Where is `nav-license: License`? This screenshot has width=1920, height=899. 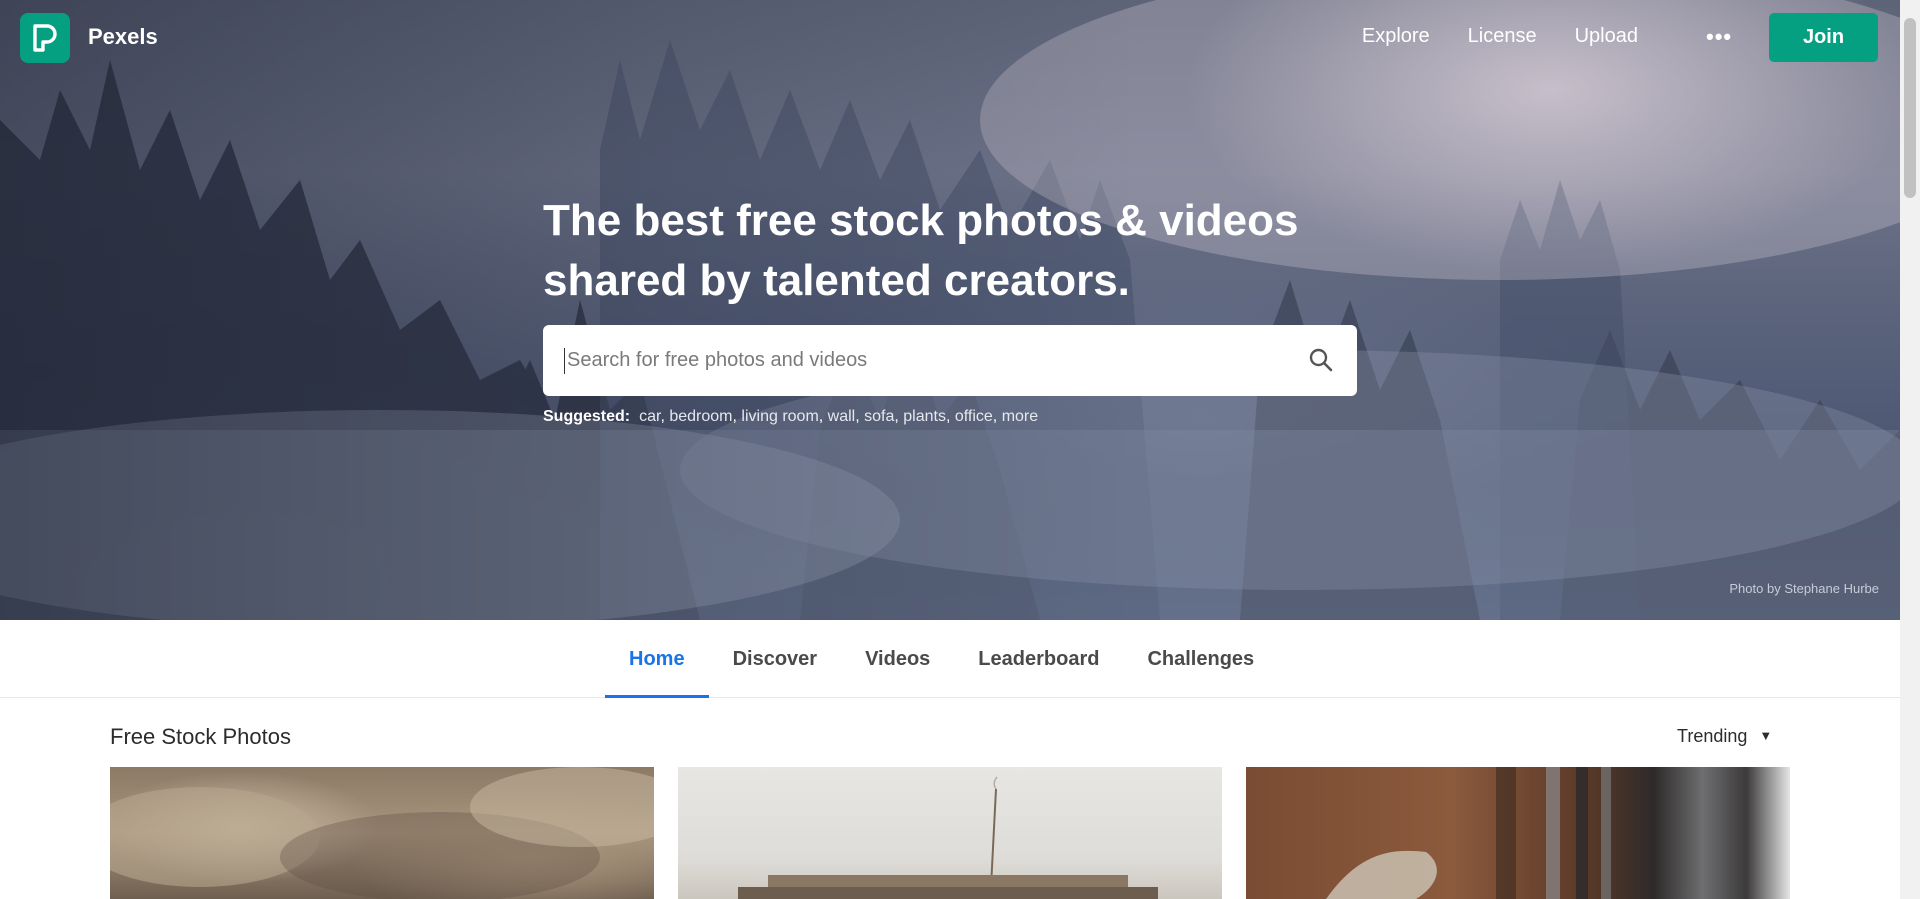 nav-license: License is located at coordinates (1502, 36).